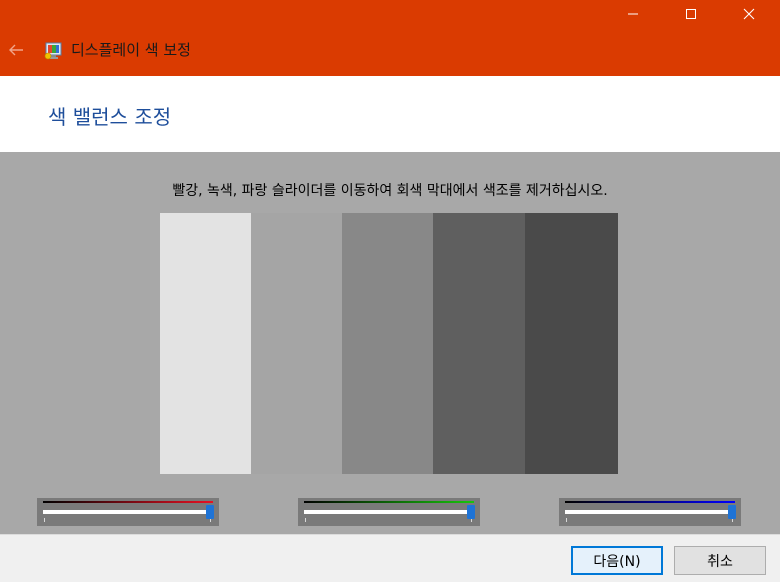 This screenshot has height=582, width=780. Describe the element at coordinates (617, 560) in the screenshot. I see `next-button: 다음(N)` at that location.